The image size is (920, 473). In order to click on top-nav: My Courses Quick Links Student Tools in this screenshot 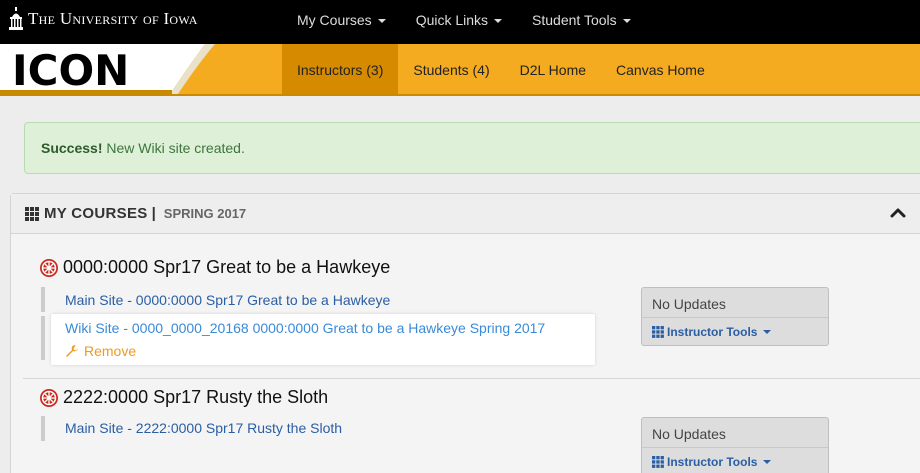, I will do `click(464, 20)`.